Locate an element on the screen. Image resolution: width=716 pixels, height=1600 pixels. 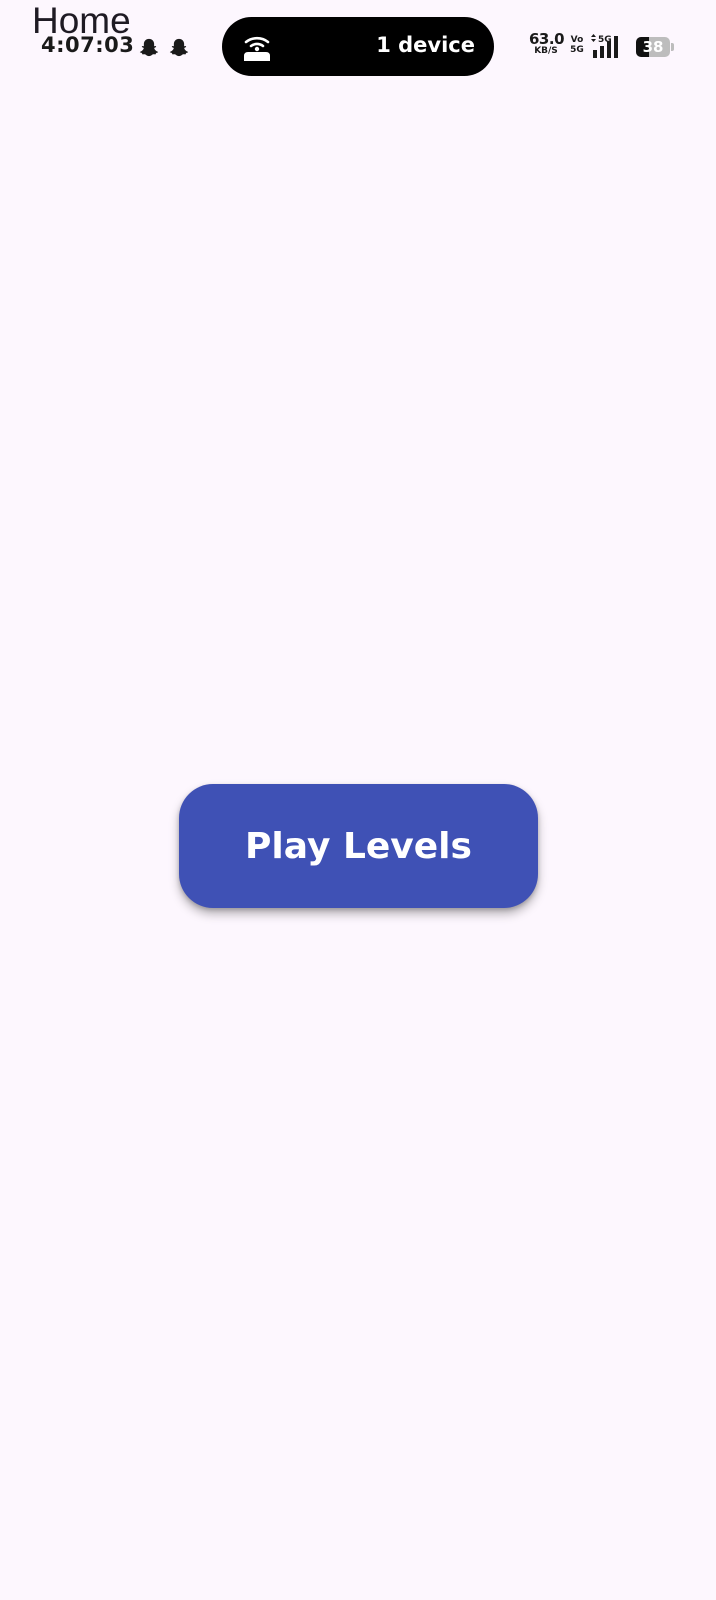
battery-indicator: 38 is located at coordinates (655, 47).